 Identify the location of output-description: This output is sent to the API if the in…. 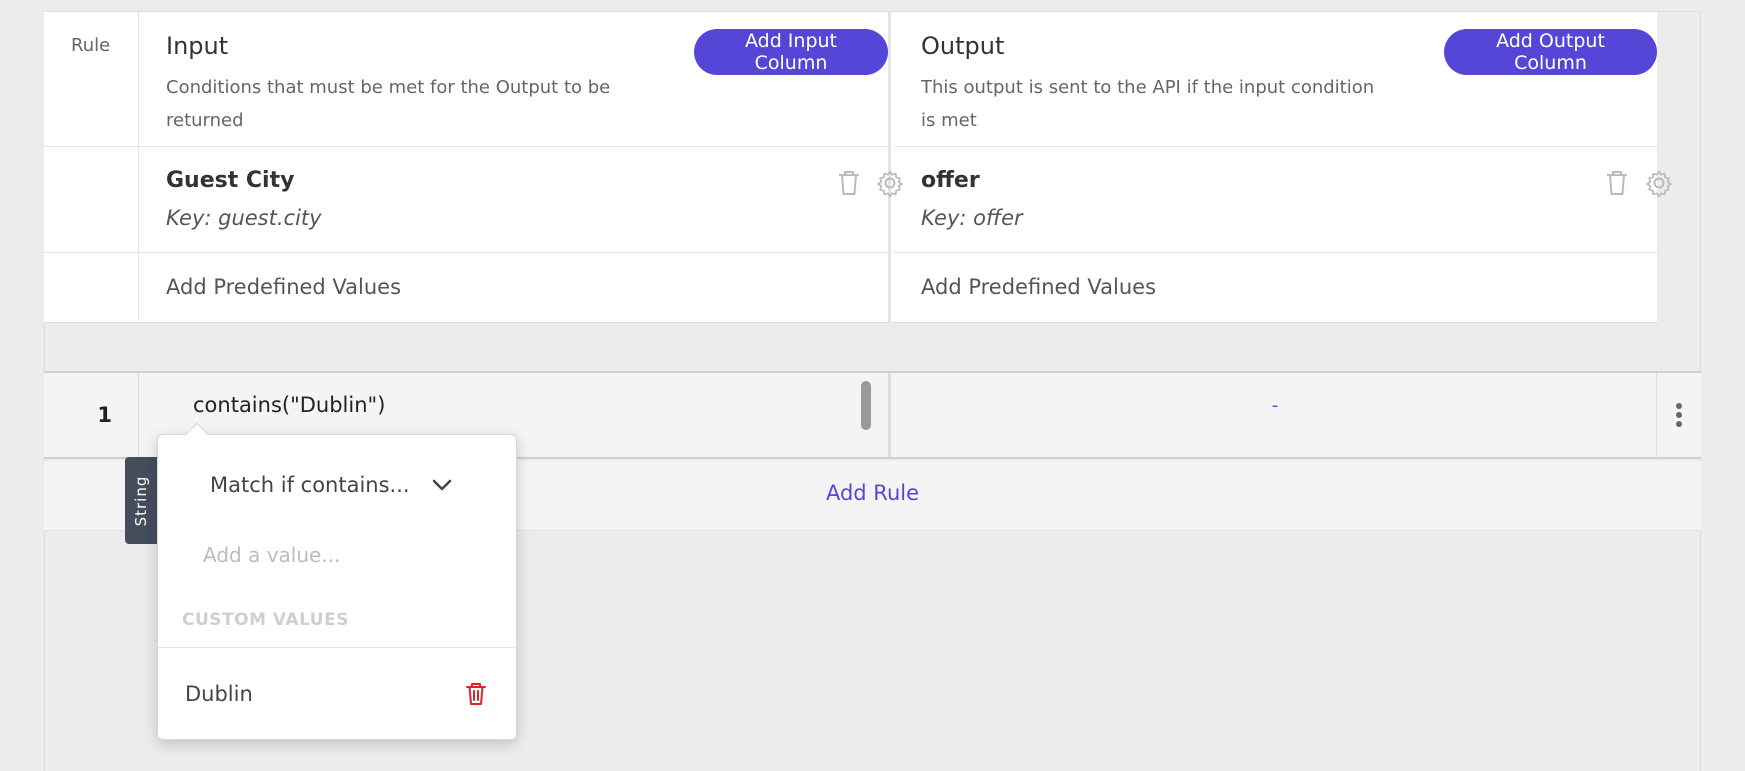
(1148, 104).